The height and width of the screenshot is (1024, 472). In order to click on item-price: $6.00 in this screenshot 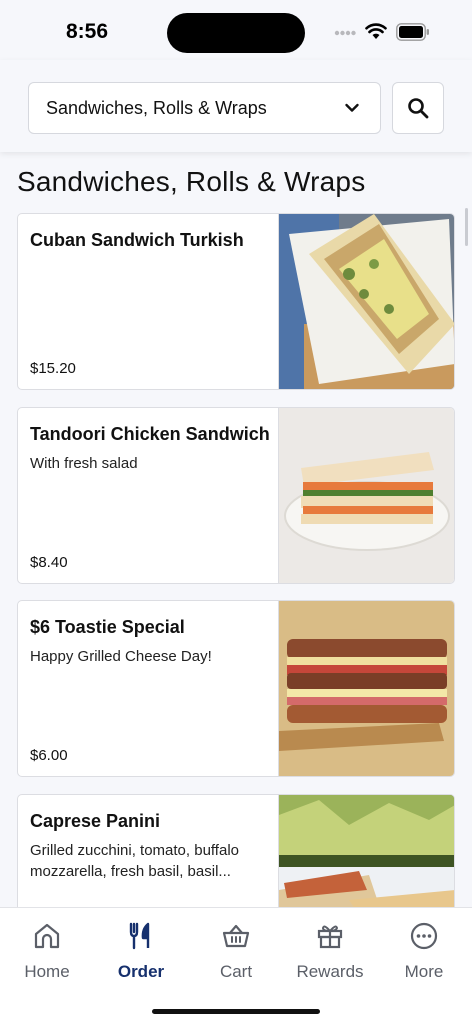, I will do `click(49, 755)`.